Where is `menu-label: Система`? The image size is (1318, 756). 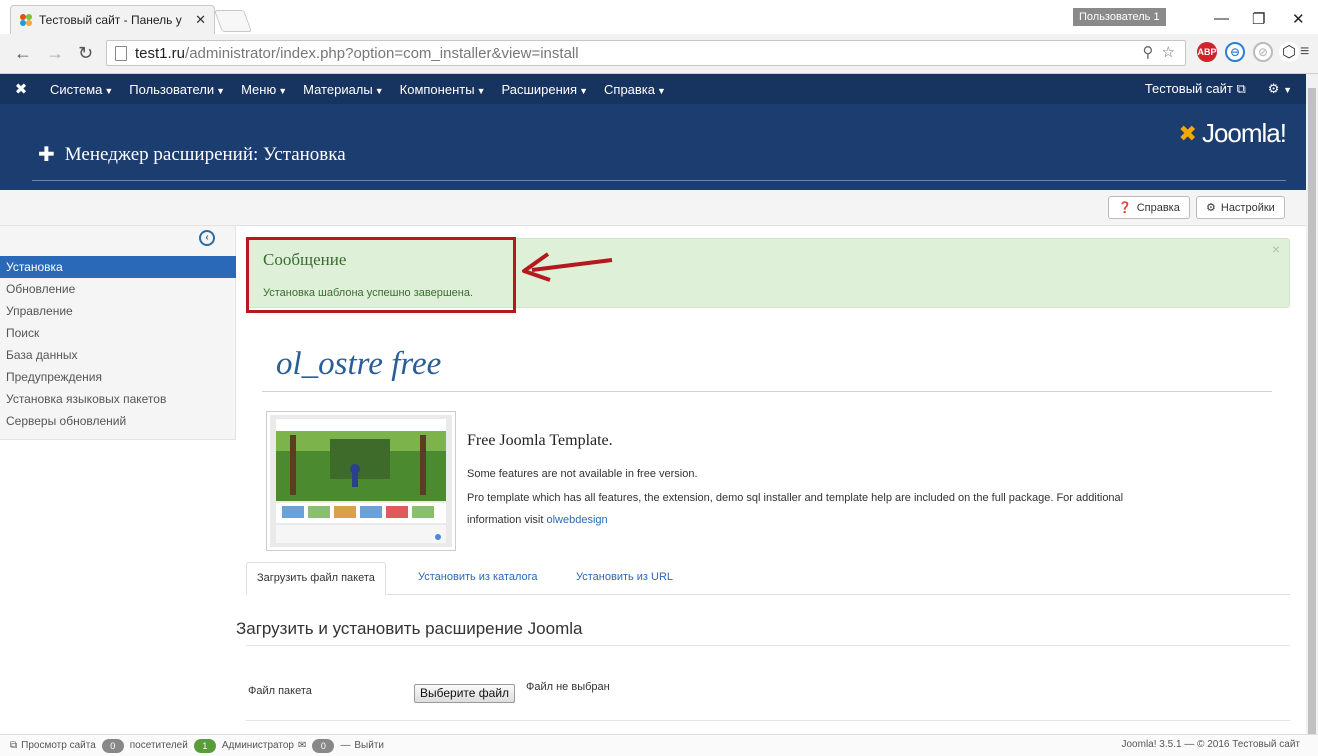
menu-label: Система is located at coordinates (76, 89).